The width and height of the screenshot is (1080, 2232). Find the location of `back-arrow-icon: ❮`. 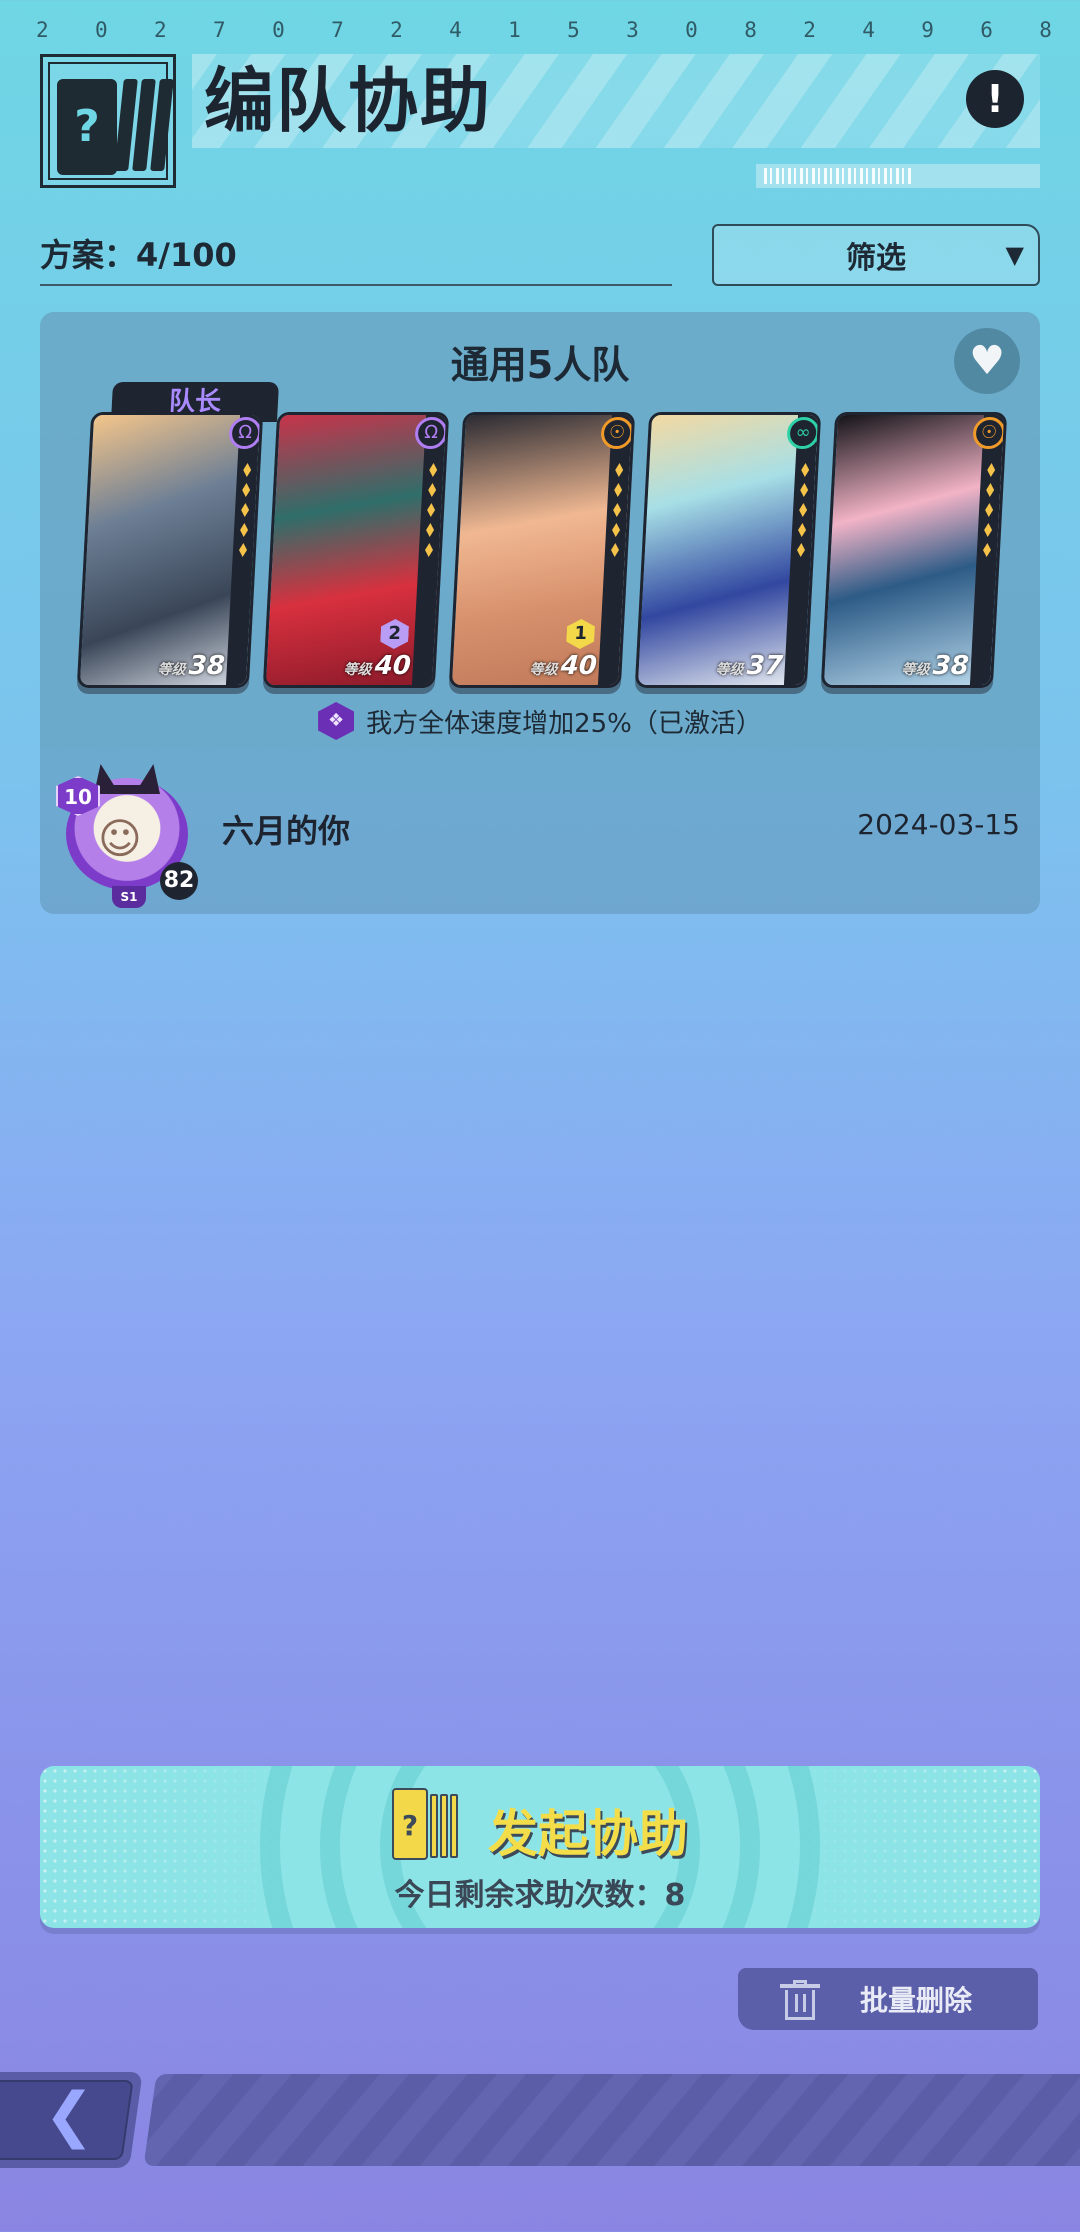

back-arrow-icon: ❮ is located at coordinates (69, 2115).